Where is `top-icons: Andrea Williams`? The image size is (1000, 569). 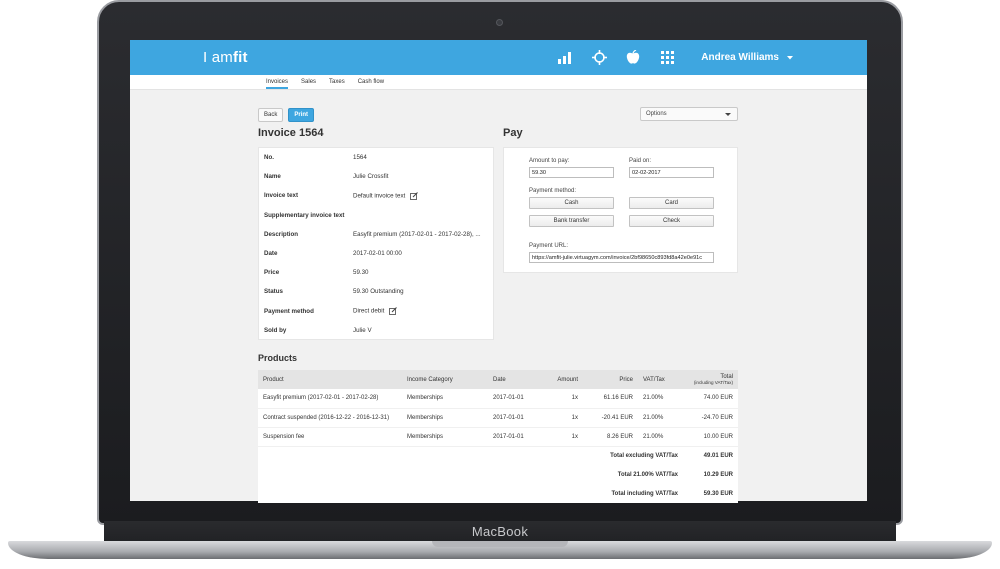 top-icons: Andrea Williams is located at coordinates (675, 58).